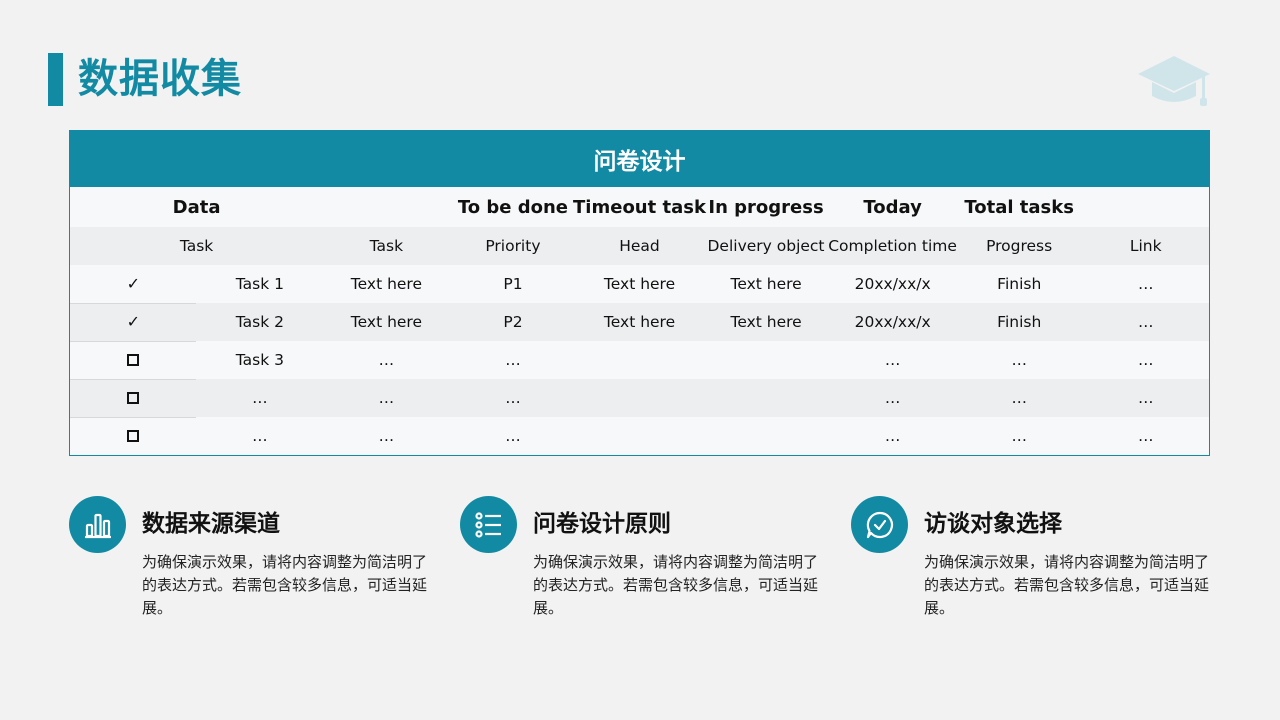 This screenshot has height=720, width=1280. I want to click on chat-check-icon, so click(879, 524).